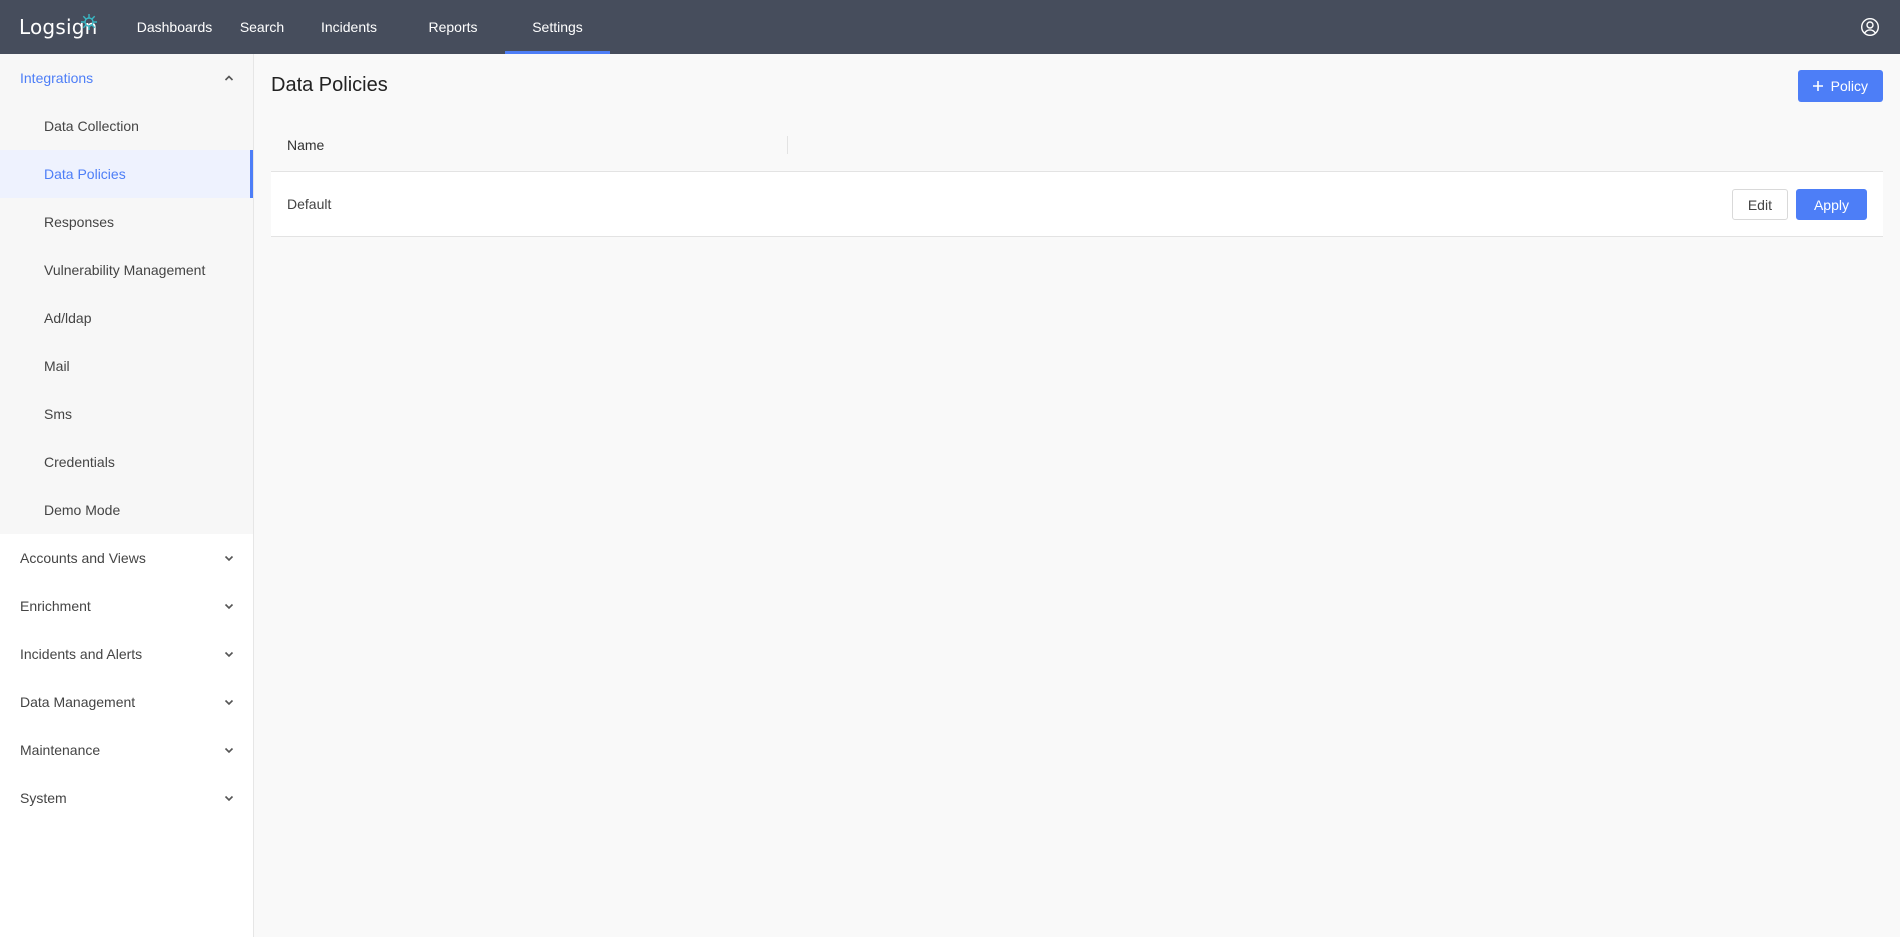  Describe the element at coordinates (306, 144) in the screenshot. I see `column-header-name: Name` at that location.